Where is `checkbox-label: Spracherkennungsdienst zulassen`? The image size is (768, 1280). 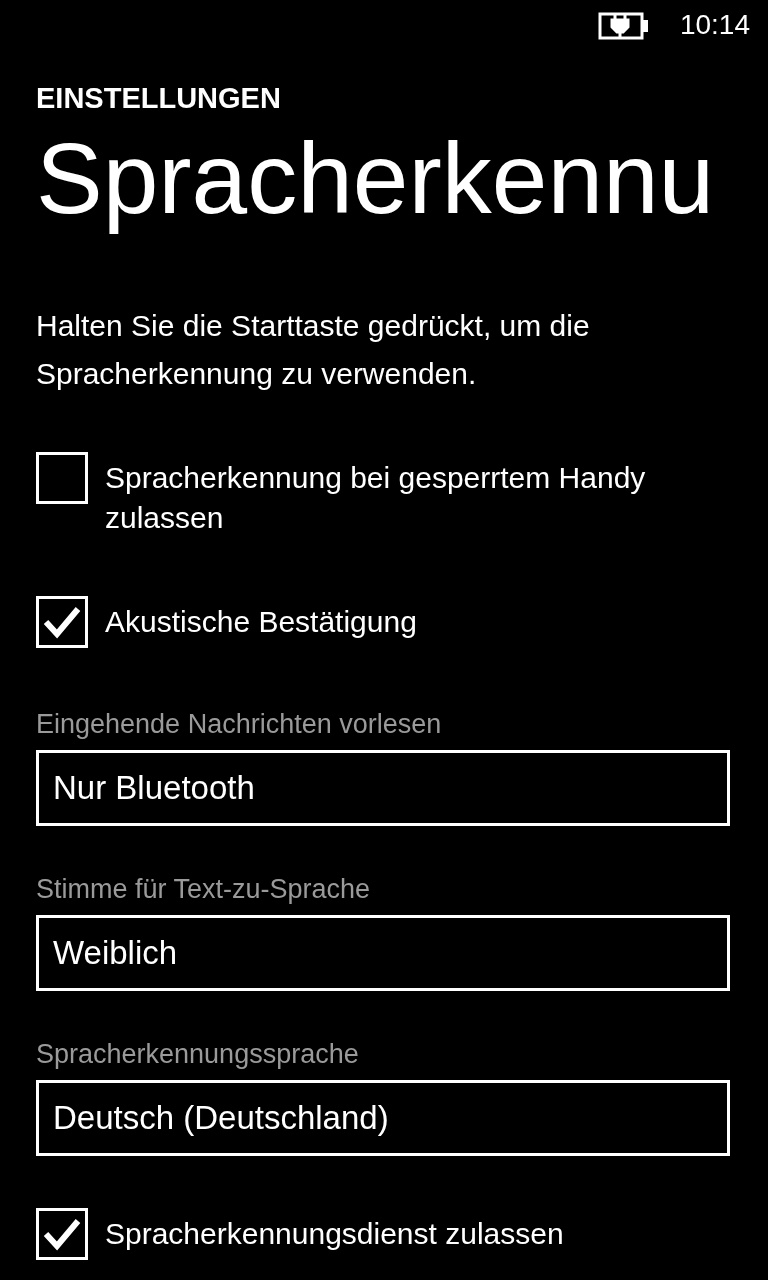 checkbox-label: Spracherkennungsdienst zulassen is located at coordinates (334, 1234).